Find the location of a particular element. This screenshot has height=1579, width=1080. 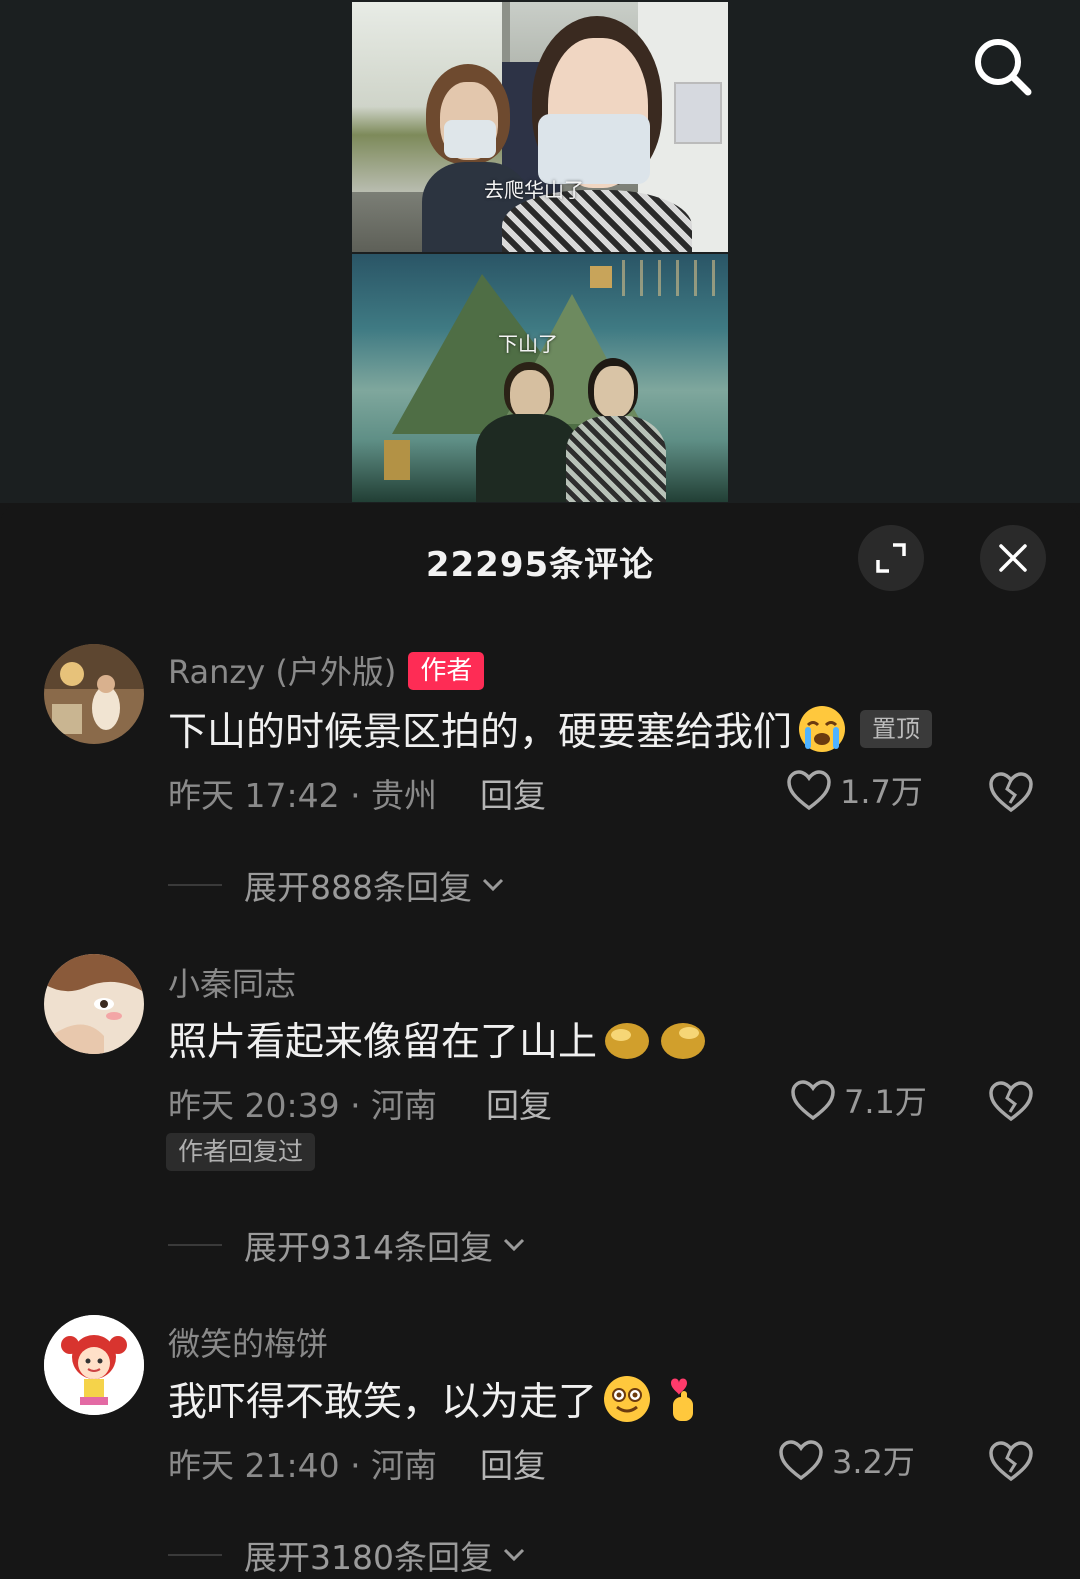

crying-emoji-icon is located at coordinates (822, 729).